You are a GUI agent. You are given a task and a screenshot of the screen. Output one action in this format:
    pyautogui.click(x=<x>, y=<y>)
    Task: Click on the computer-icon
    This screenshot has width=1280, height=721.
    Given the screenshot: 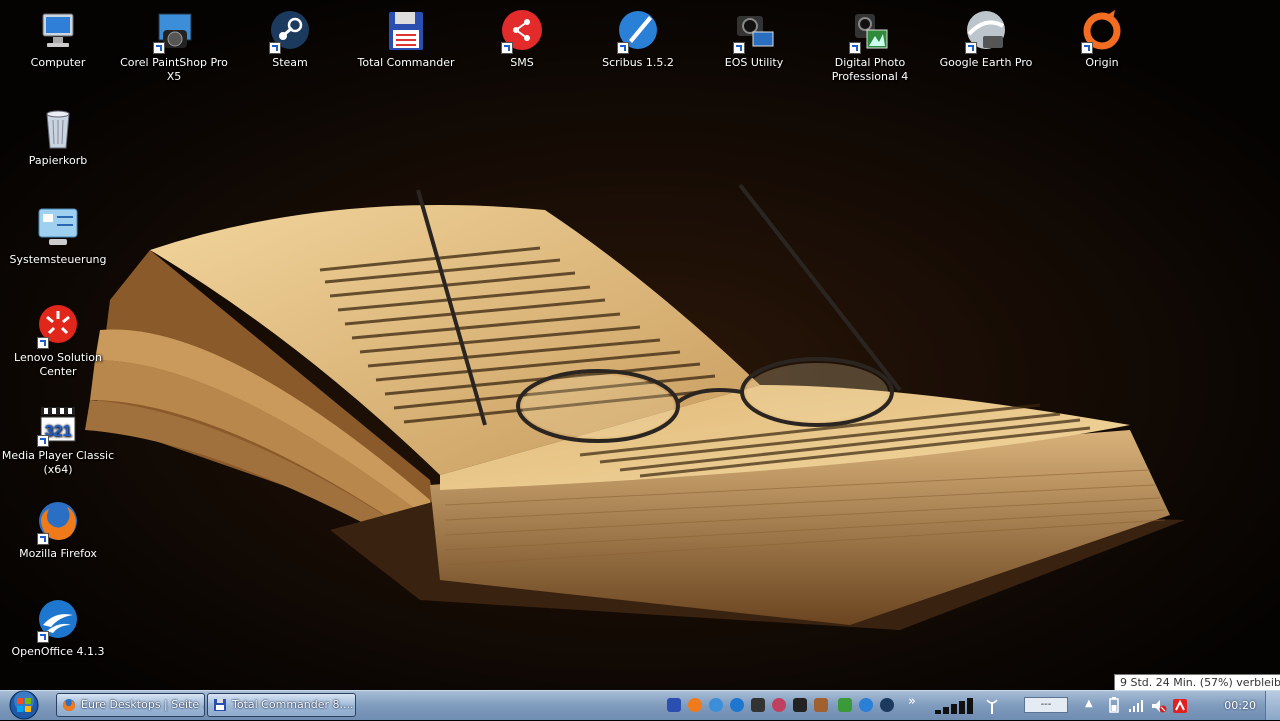 What is the action you would take?
    pyautogui.click(x=58, y=30)
    